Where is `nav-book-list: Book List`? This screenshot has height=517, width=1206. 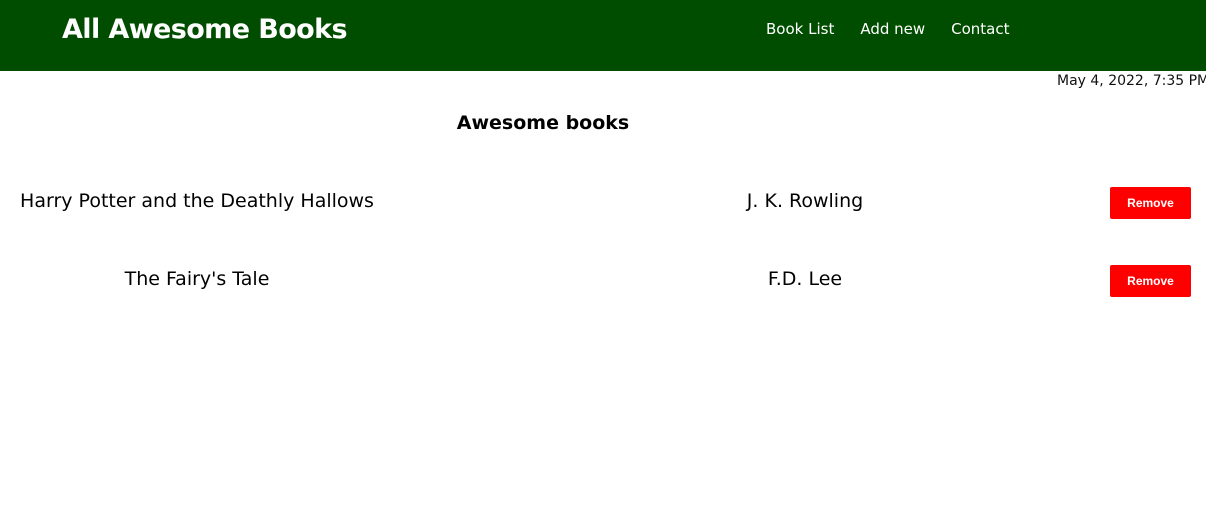 nav-book-list: Book List is located at coordinates (800, 29).